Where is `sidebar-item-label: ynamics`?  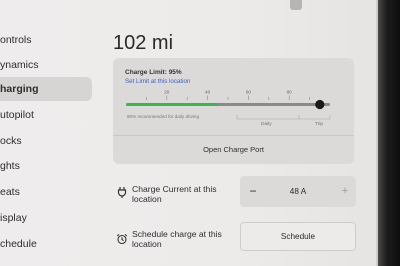
sidebar-item-label: ynamics is located at coordinates (19, 65).